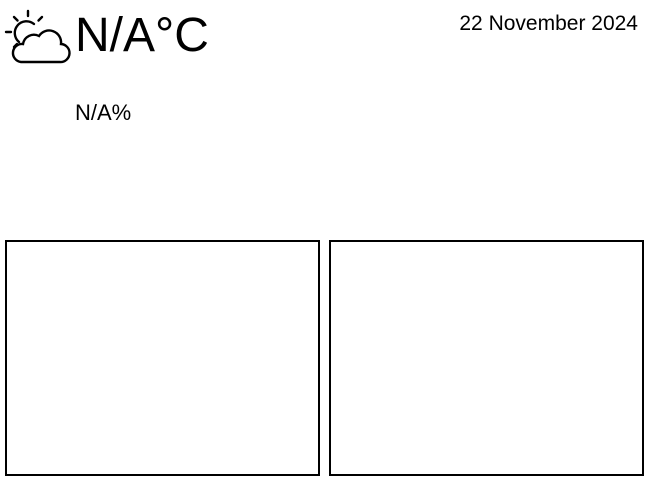 The width and height of the screenshot is (648, 480). I want to click on partly-cloudy-icon, so click(37, 36).